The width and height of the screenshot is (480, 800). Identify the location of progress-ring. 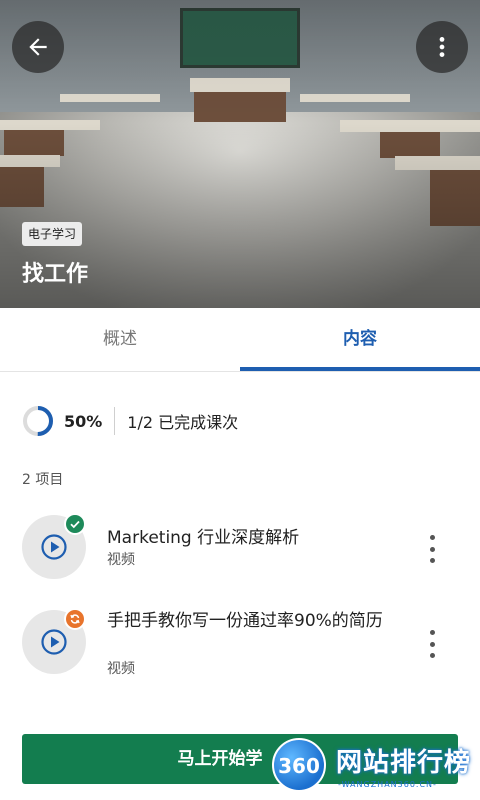
(38, 421).